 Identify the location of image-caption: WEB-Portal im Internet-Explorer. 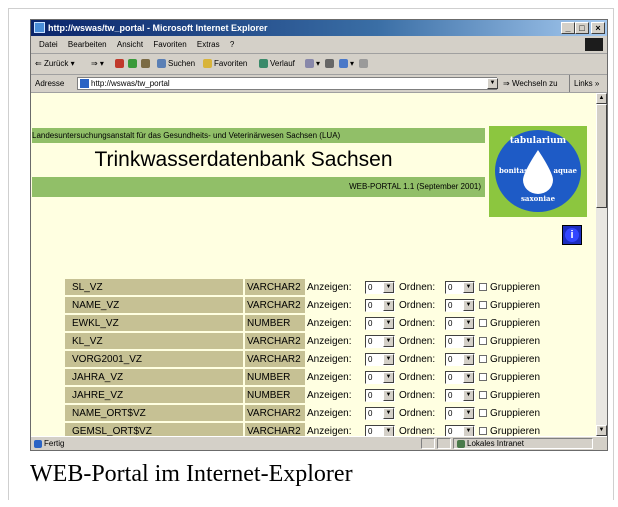
(191, 474).